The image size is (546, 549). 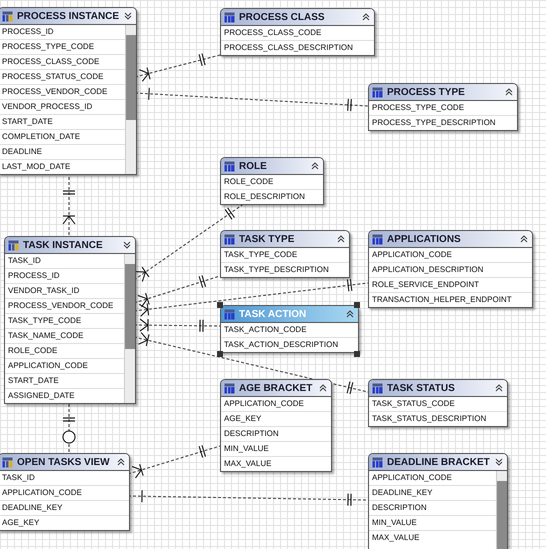 What do you see at coordinates (281, 345) in the screenshot?
I see `column-name: TASK_ACTION_DESCRIPTION` at bounding box center [281, 345].